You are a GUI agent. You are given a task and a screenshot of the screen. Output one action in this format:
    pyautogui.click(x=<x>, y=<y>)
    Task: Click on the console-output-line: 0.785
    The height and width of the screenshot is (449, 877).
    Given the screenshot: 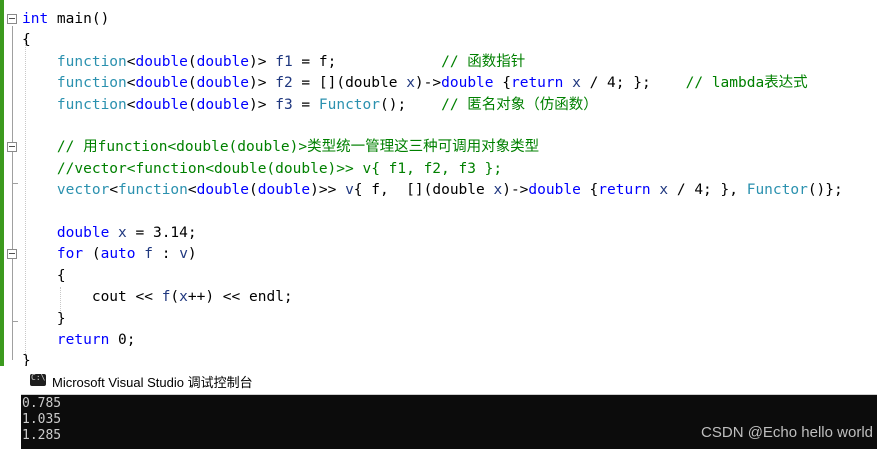 What is the action you would take?
    pyautogui.click(x=42, y=403)
    